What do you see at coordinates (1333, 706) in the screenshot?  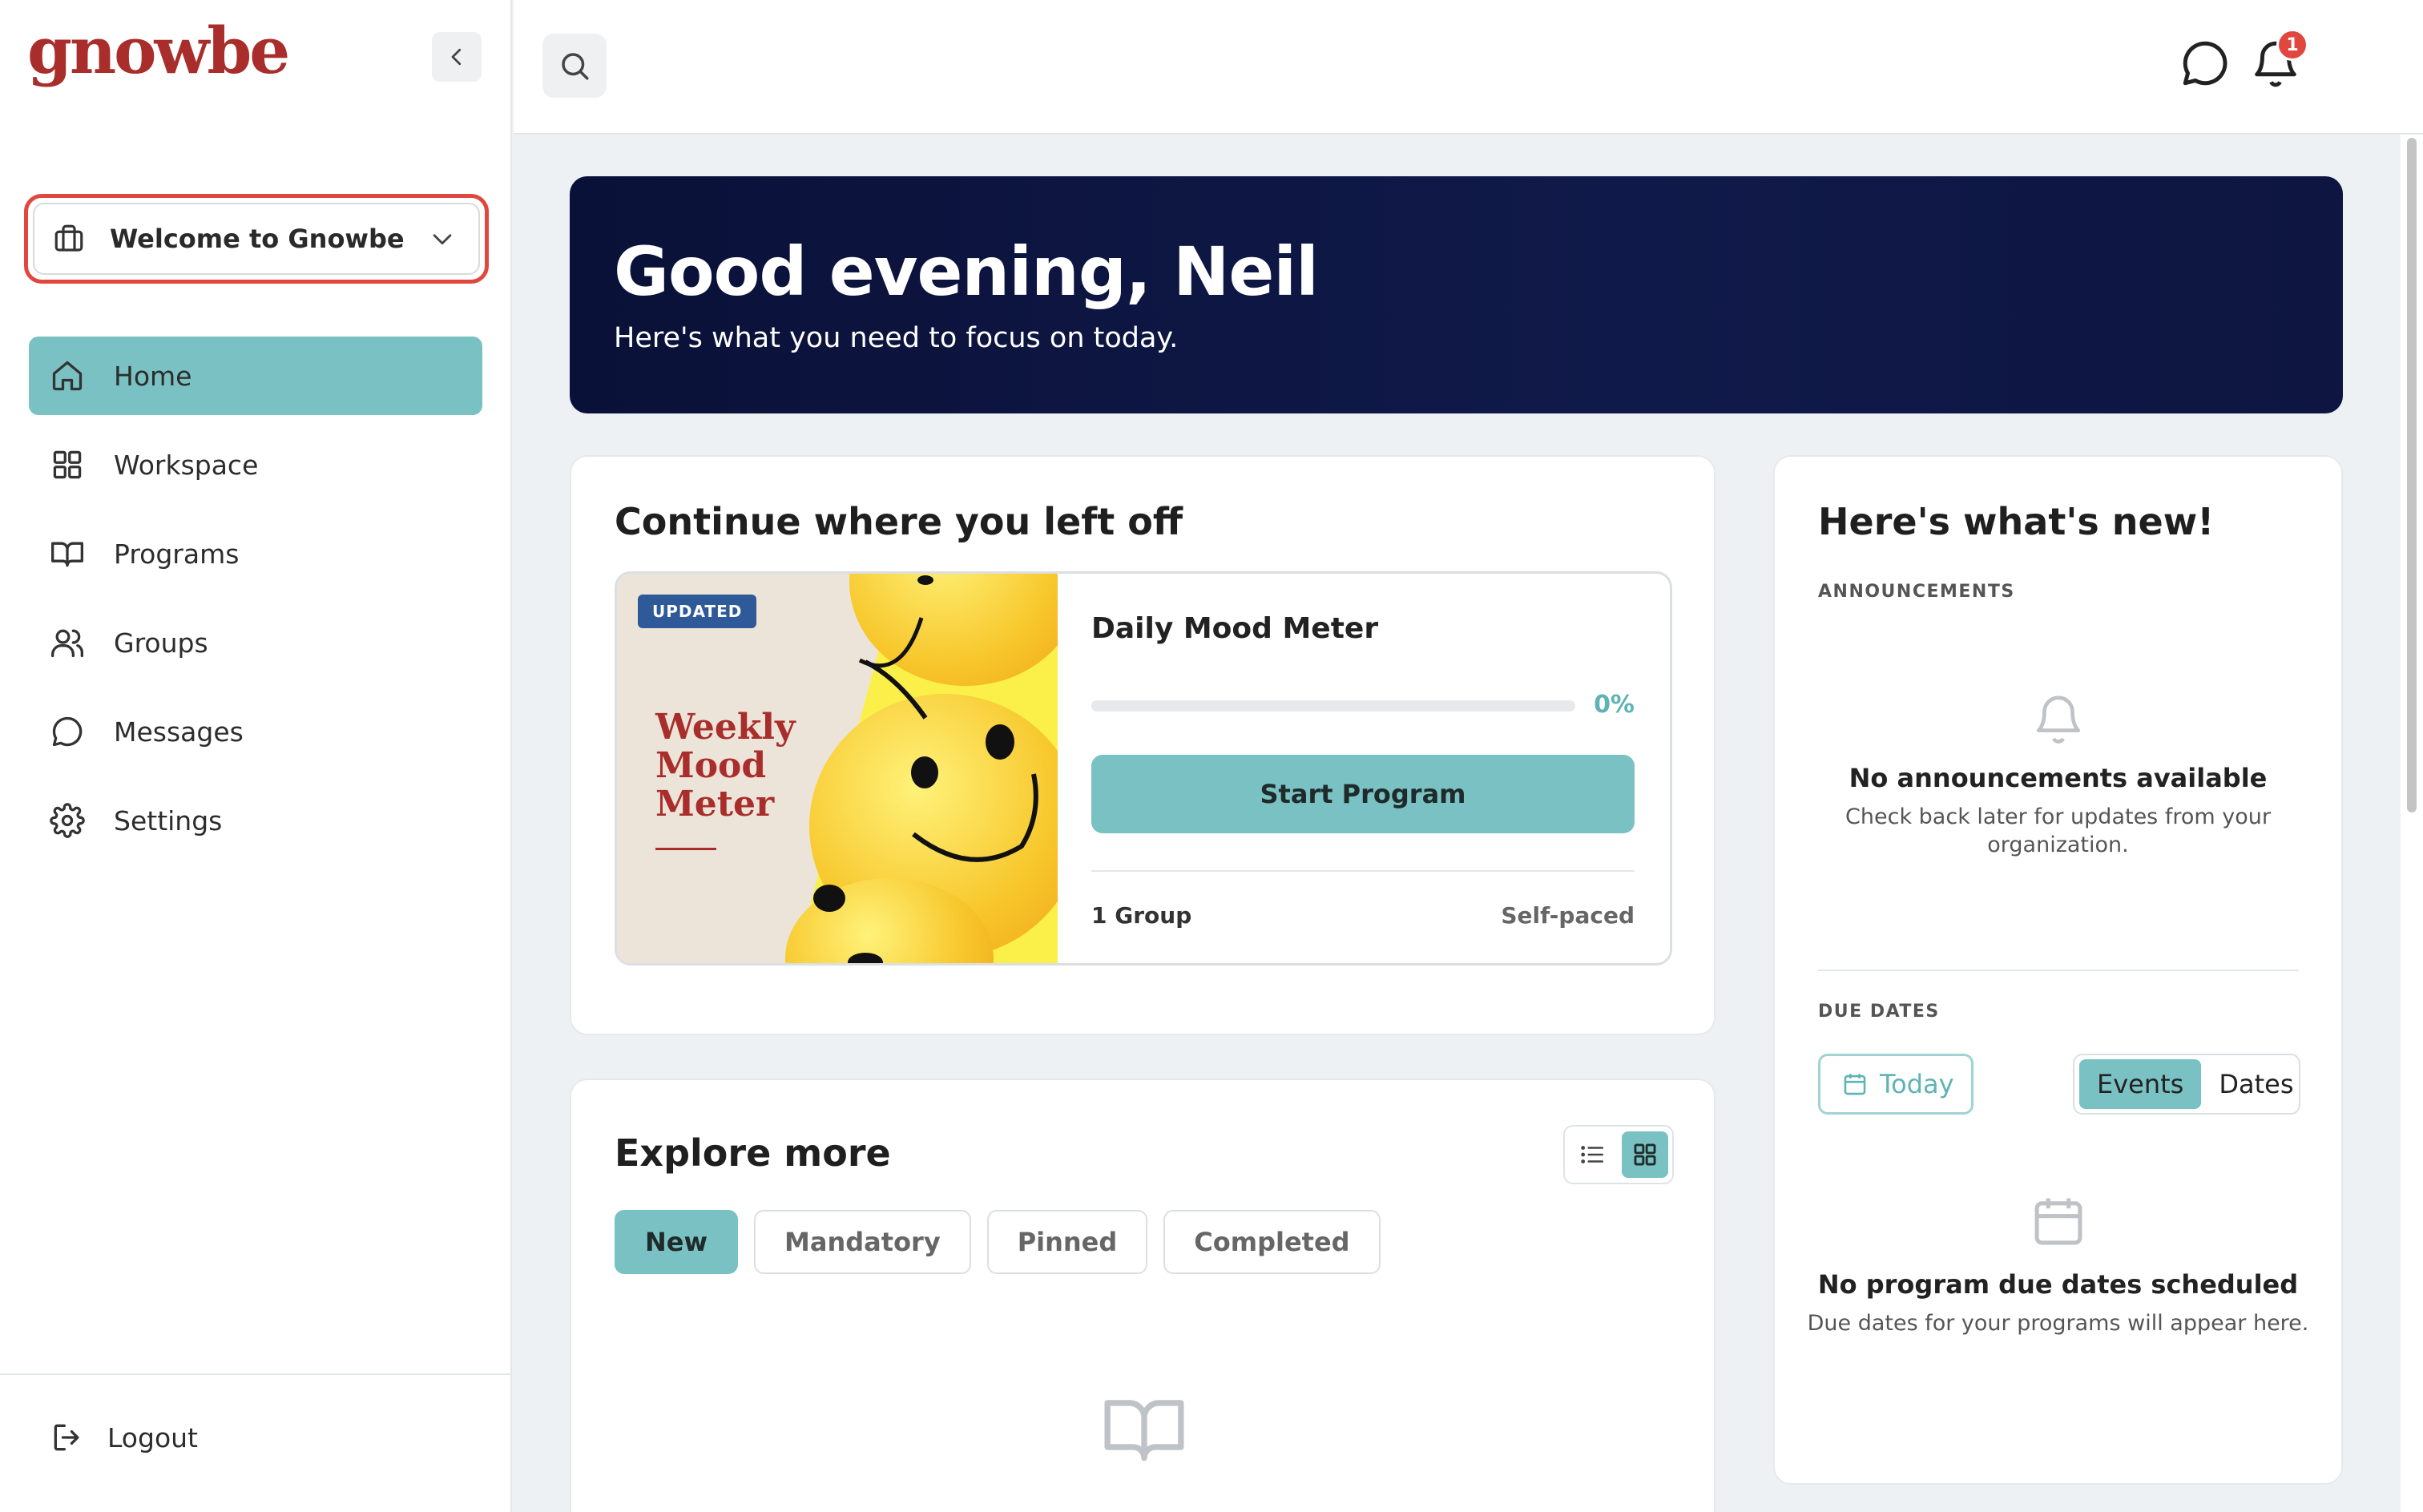 I see `progress-bar` at bounding box center [1333, 706].